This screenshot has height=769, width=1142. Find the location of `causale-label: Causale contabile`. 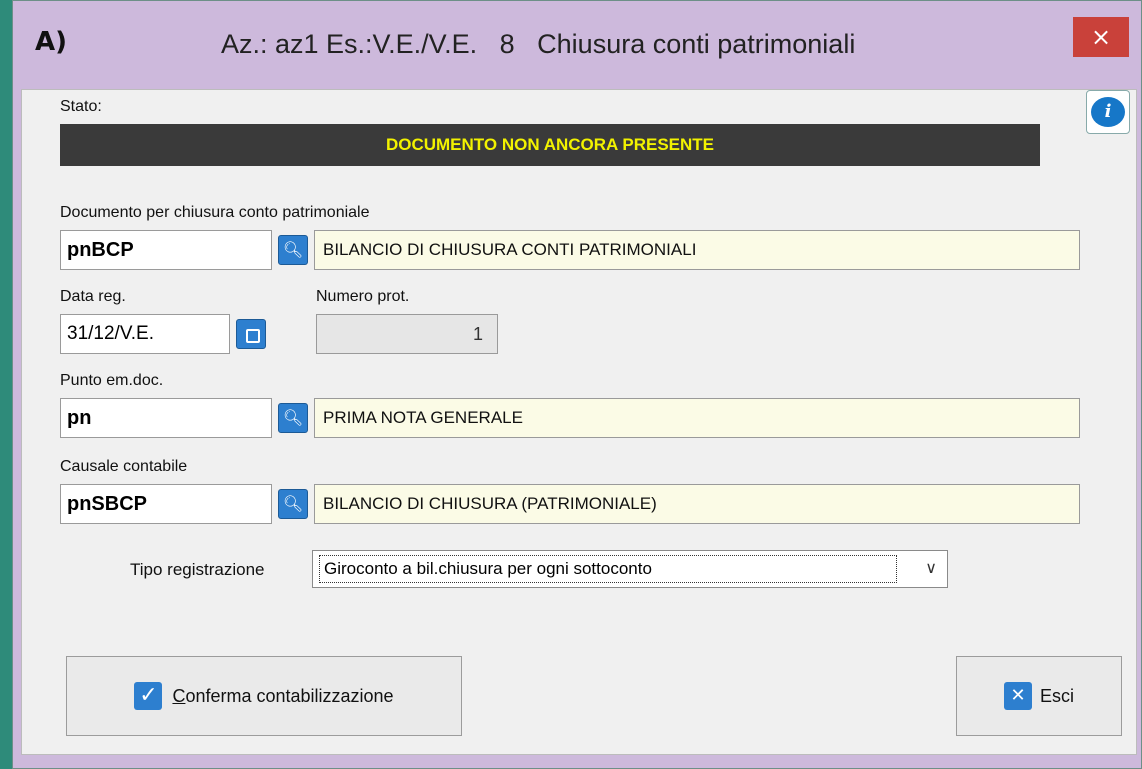

causale-label: Causale contabile is located at coordinates (124, 466).